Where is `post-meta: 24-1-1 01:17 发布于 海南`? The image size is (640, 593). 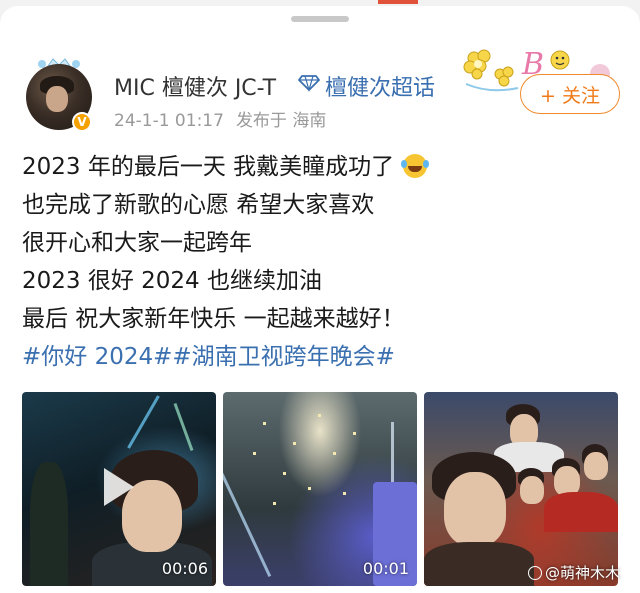
post-meta: 24-1-1 01:17 发布于 海南 is located at coordinates (220, 118).